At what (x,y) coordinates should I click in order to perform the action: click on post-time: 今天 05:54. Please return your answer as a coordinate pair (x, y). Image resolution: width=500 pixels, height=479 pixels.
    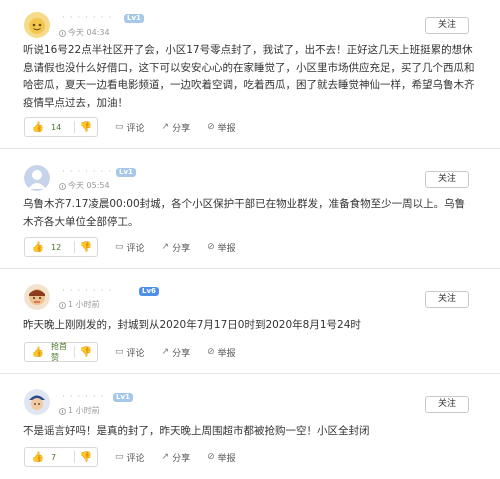
    Looking at the image, I should click on (84, 186).